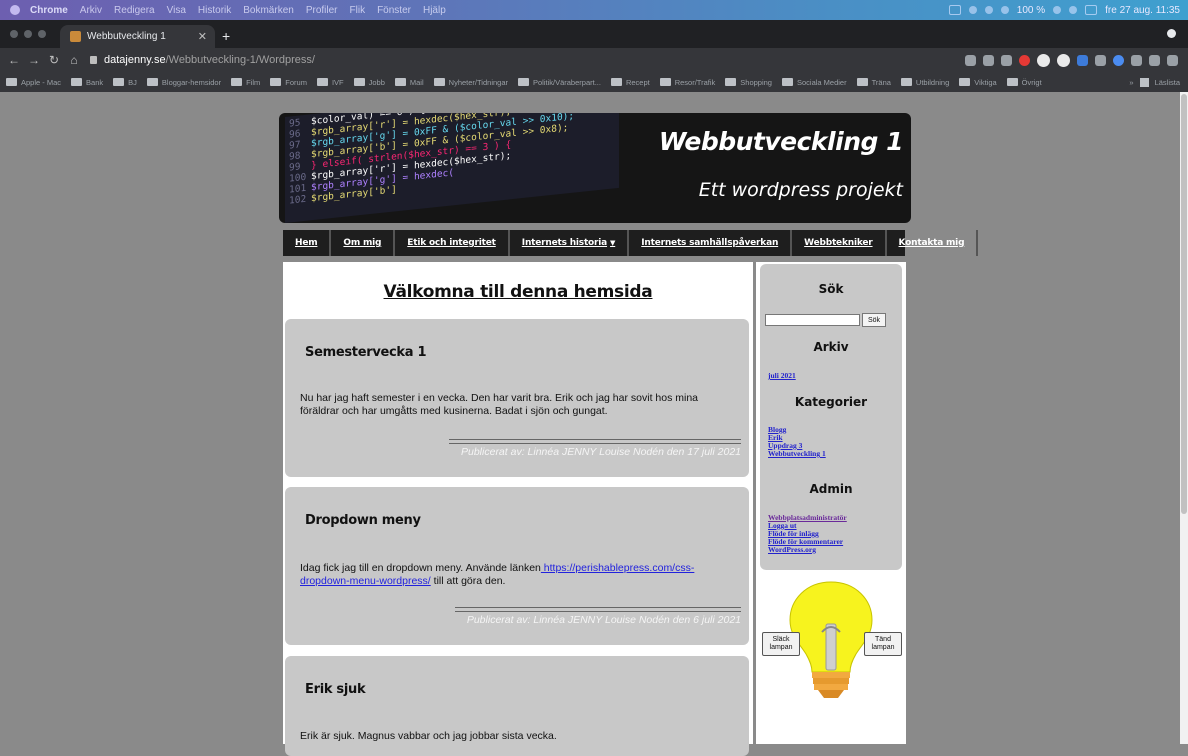 The image size is (1188, 756). Describe the element at coordinates (434, 10) in the screenshot. I see `menu-item: Hjälp` at that location.